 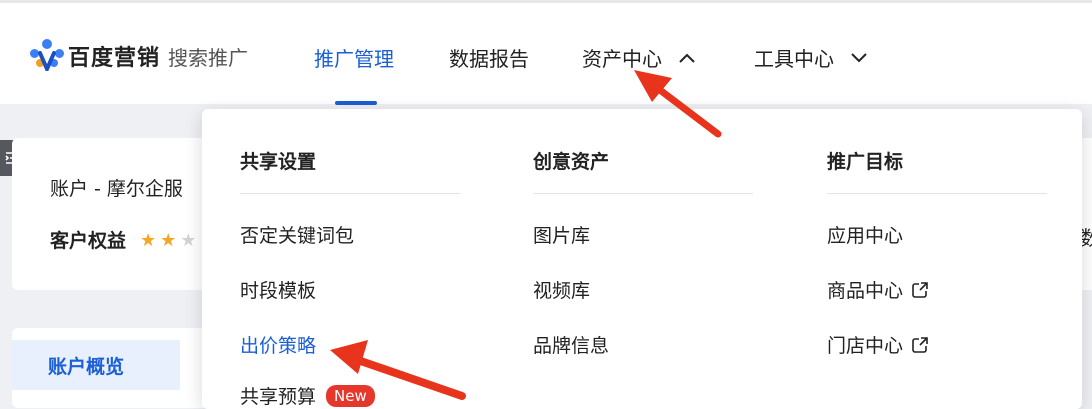 I want to click on menu-item-bid-strategy: 出价策略, so click(x=278, y=344).